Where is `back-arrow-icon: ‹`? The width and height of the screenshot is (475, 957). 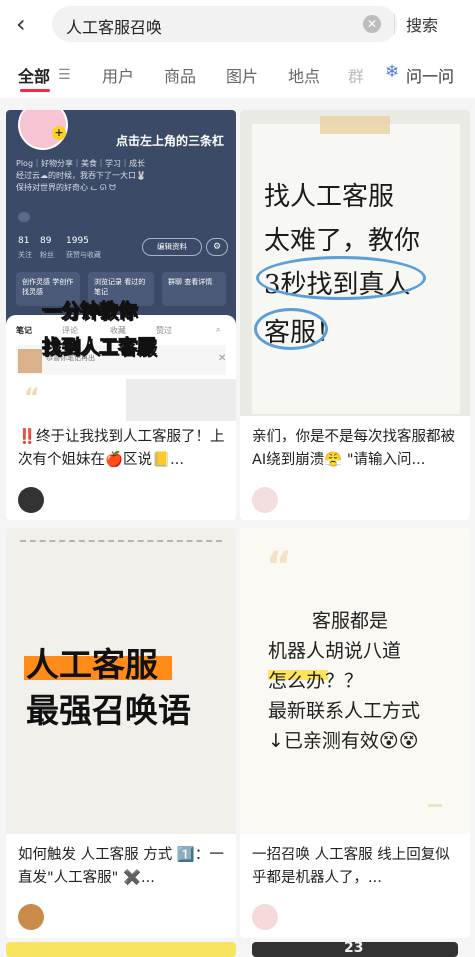
back-arrow-icon: ‹ is located at coordinates (21, 24).